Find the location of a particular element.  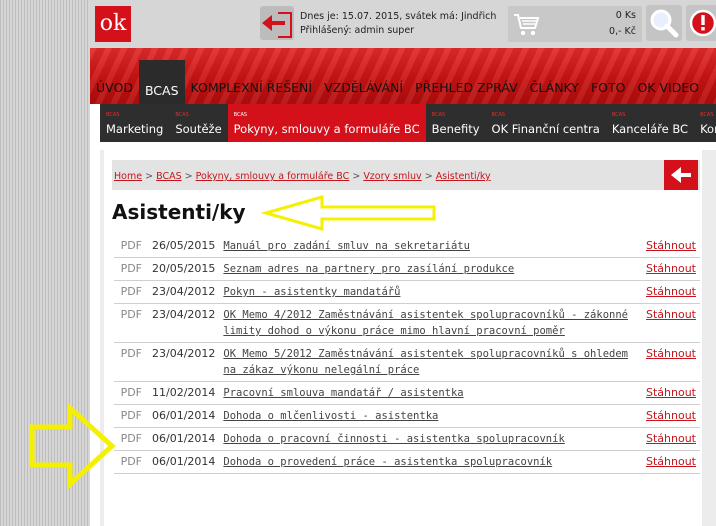

breadcrumb-link-pokyny: Pokyny, smlouvy a formuláře BC is located at coordinates (273, 176).